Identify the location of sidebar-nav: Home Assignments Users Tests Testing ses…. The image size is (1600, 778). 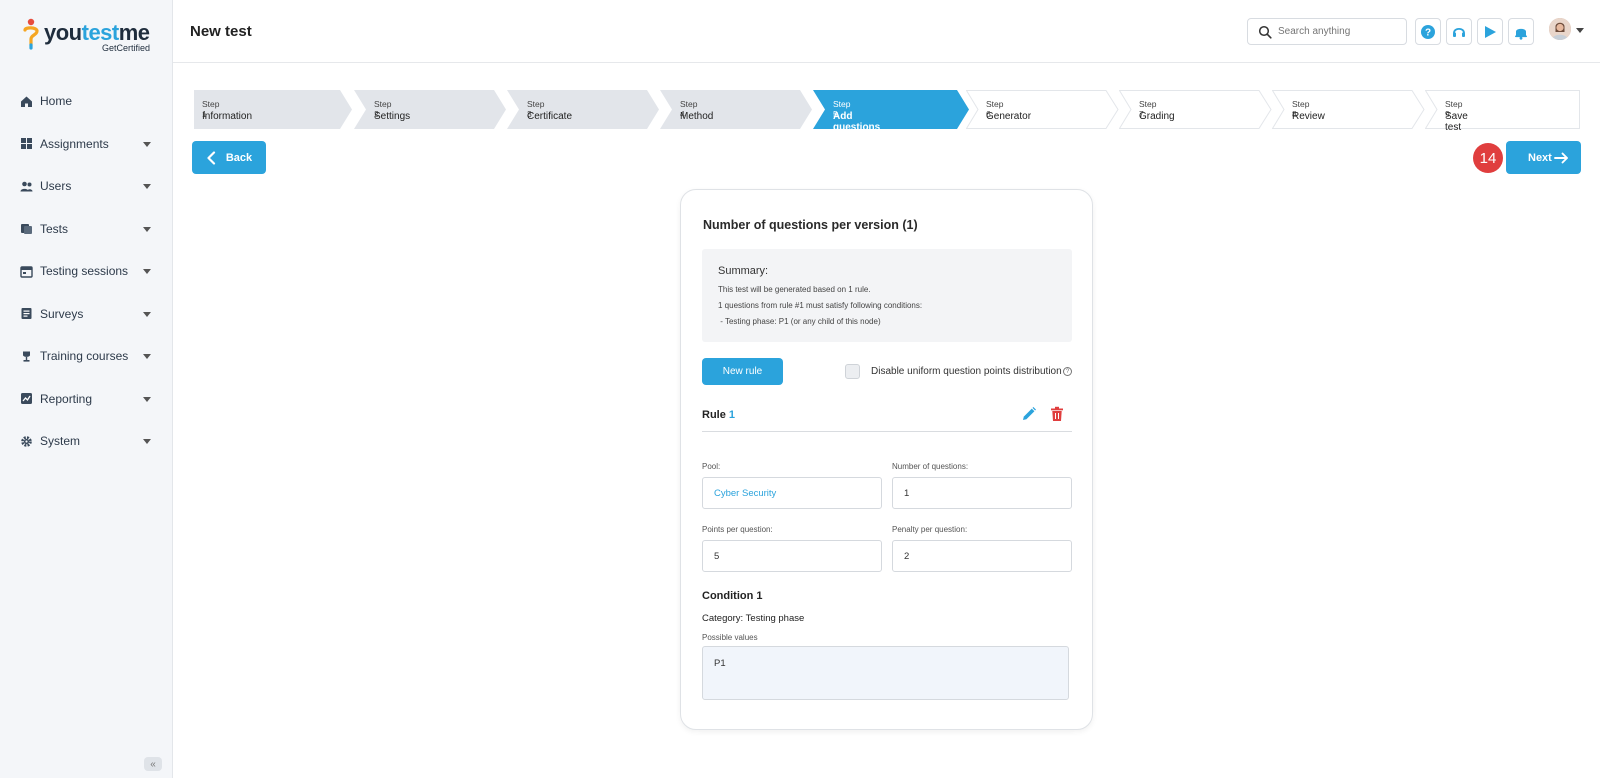
(86, 271).